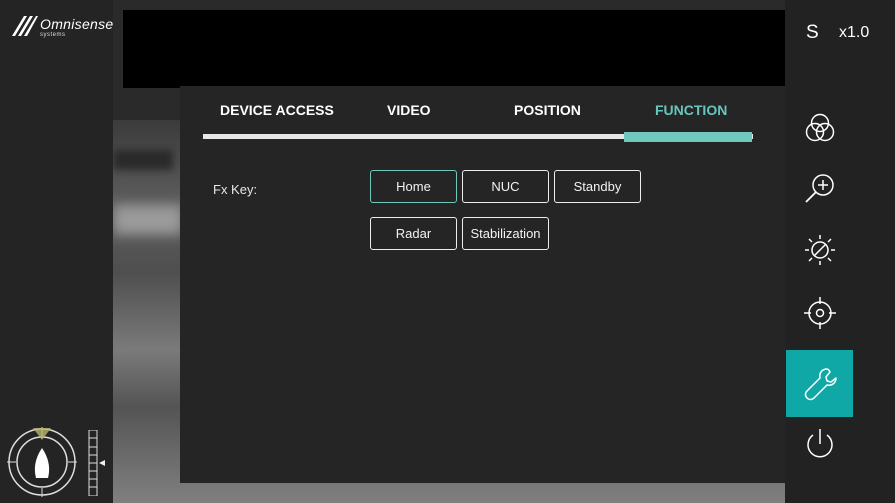  Describe the element at coordinates (505, 233) in the screenshot. I see `fx-stabilization-button: Stabilization` at that location.